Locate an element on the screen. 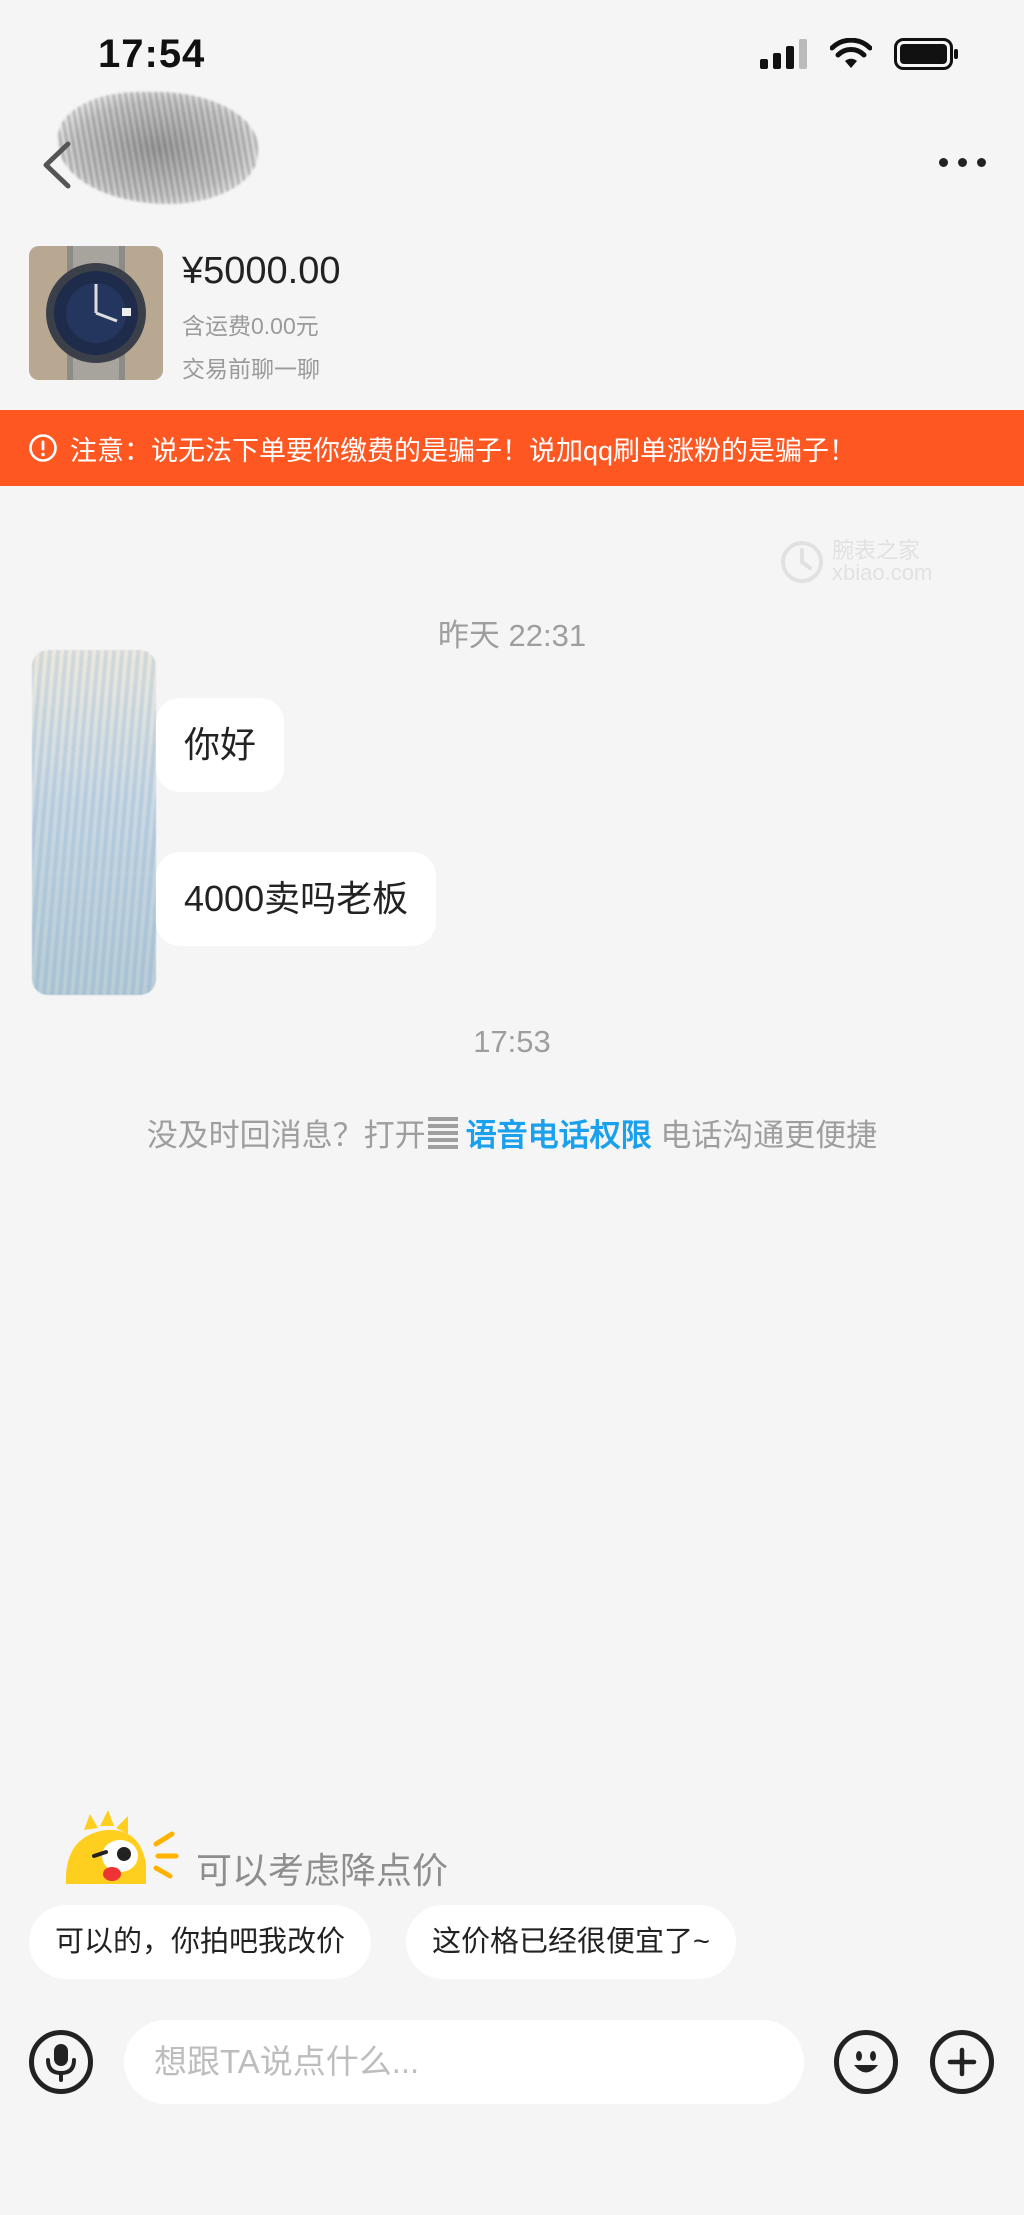 The height and width of the screenshot is (2215, 1024). signal-icon is located at coordinates (783, 54).